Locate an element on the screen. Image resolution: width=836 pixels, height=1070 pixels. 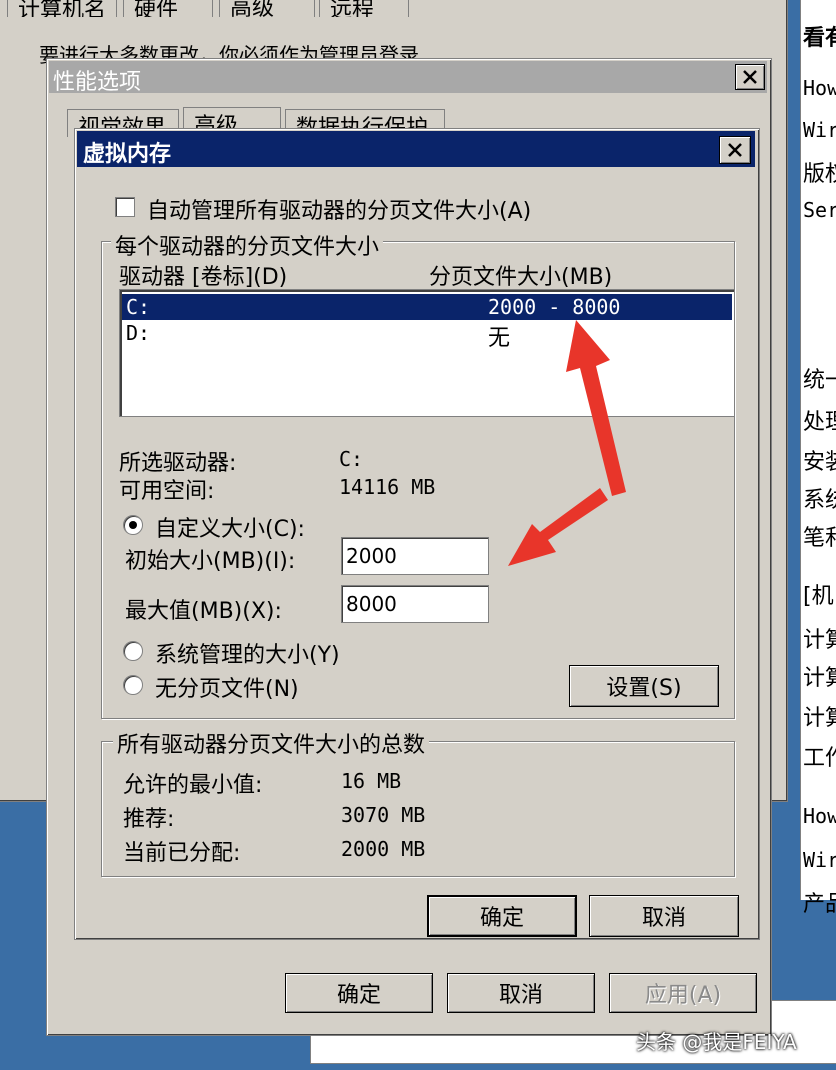
arrow-left-icon is located at coordinates (558, 527).